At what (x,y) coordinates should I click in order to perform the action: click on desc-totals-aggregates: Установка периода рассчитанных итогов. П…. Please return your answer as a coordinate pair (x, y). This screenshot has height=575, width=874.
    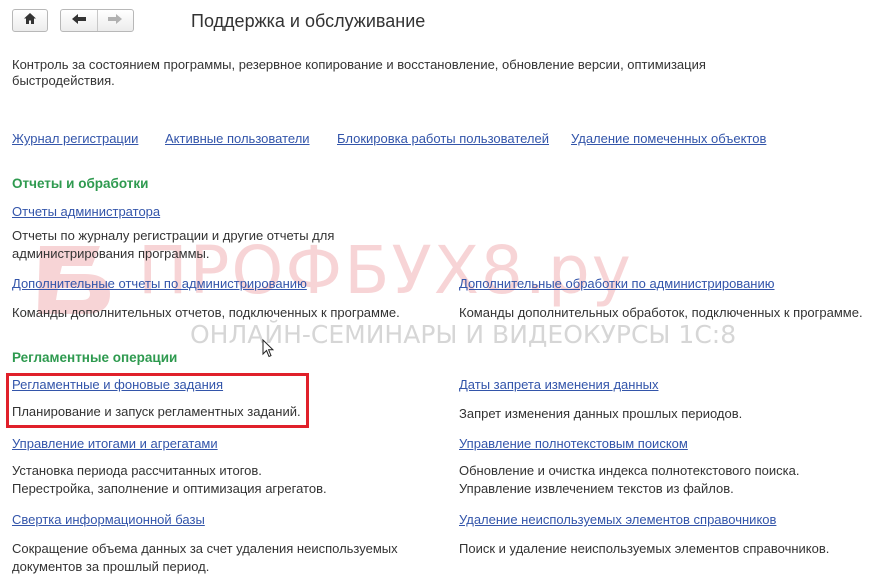
    Looking at the image, I should click on (169, 479).